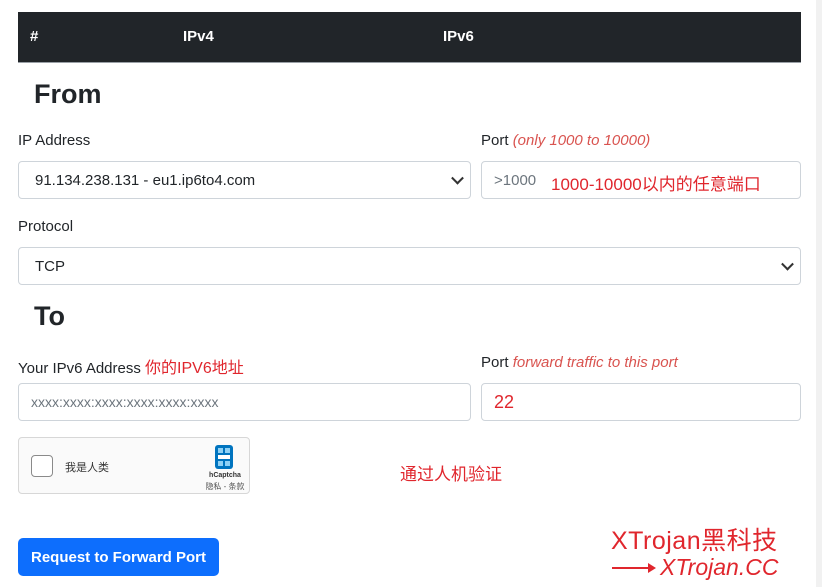 Image resolution: width=822 pixels, height=587 pixels. What do you see at coordinates (504, 402) in the screenshot?
I see `to-port-value: 22` at bounding box center [504, 402].